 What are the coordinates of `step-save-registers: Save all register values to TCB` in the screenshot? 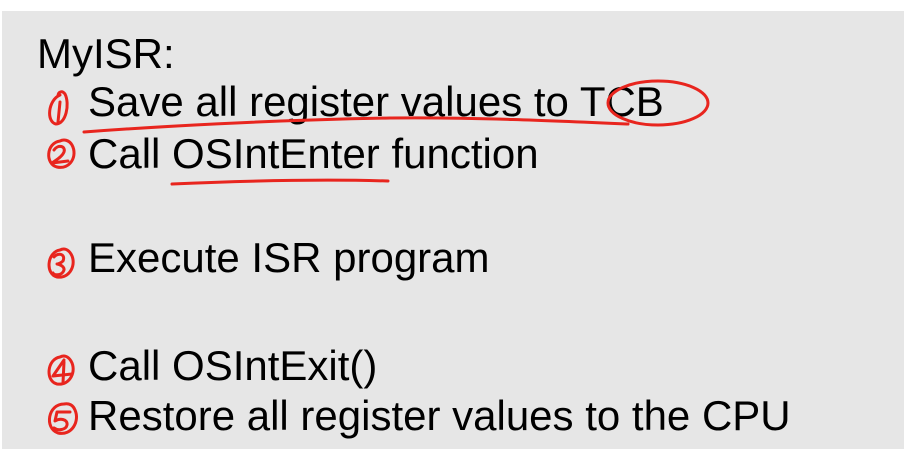 It's located at (376, 101).